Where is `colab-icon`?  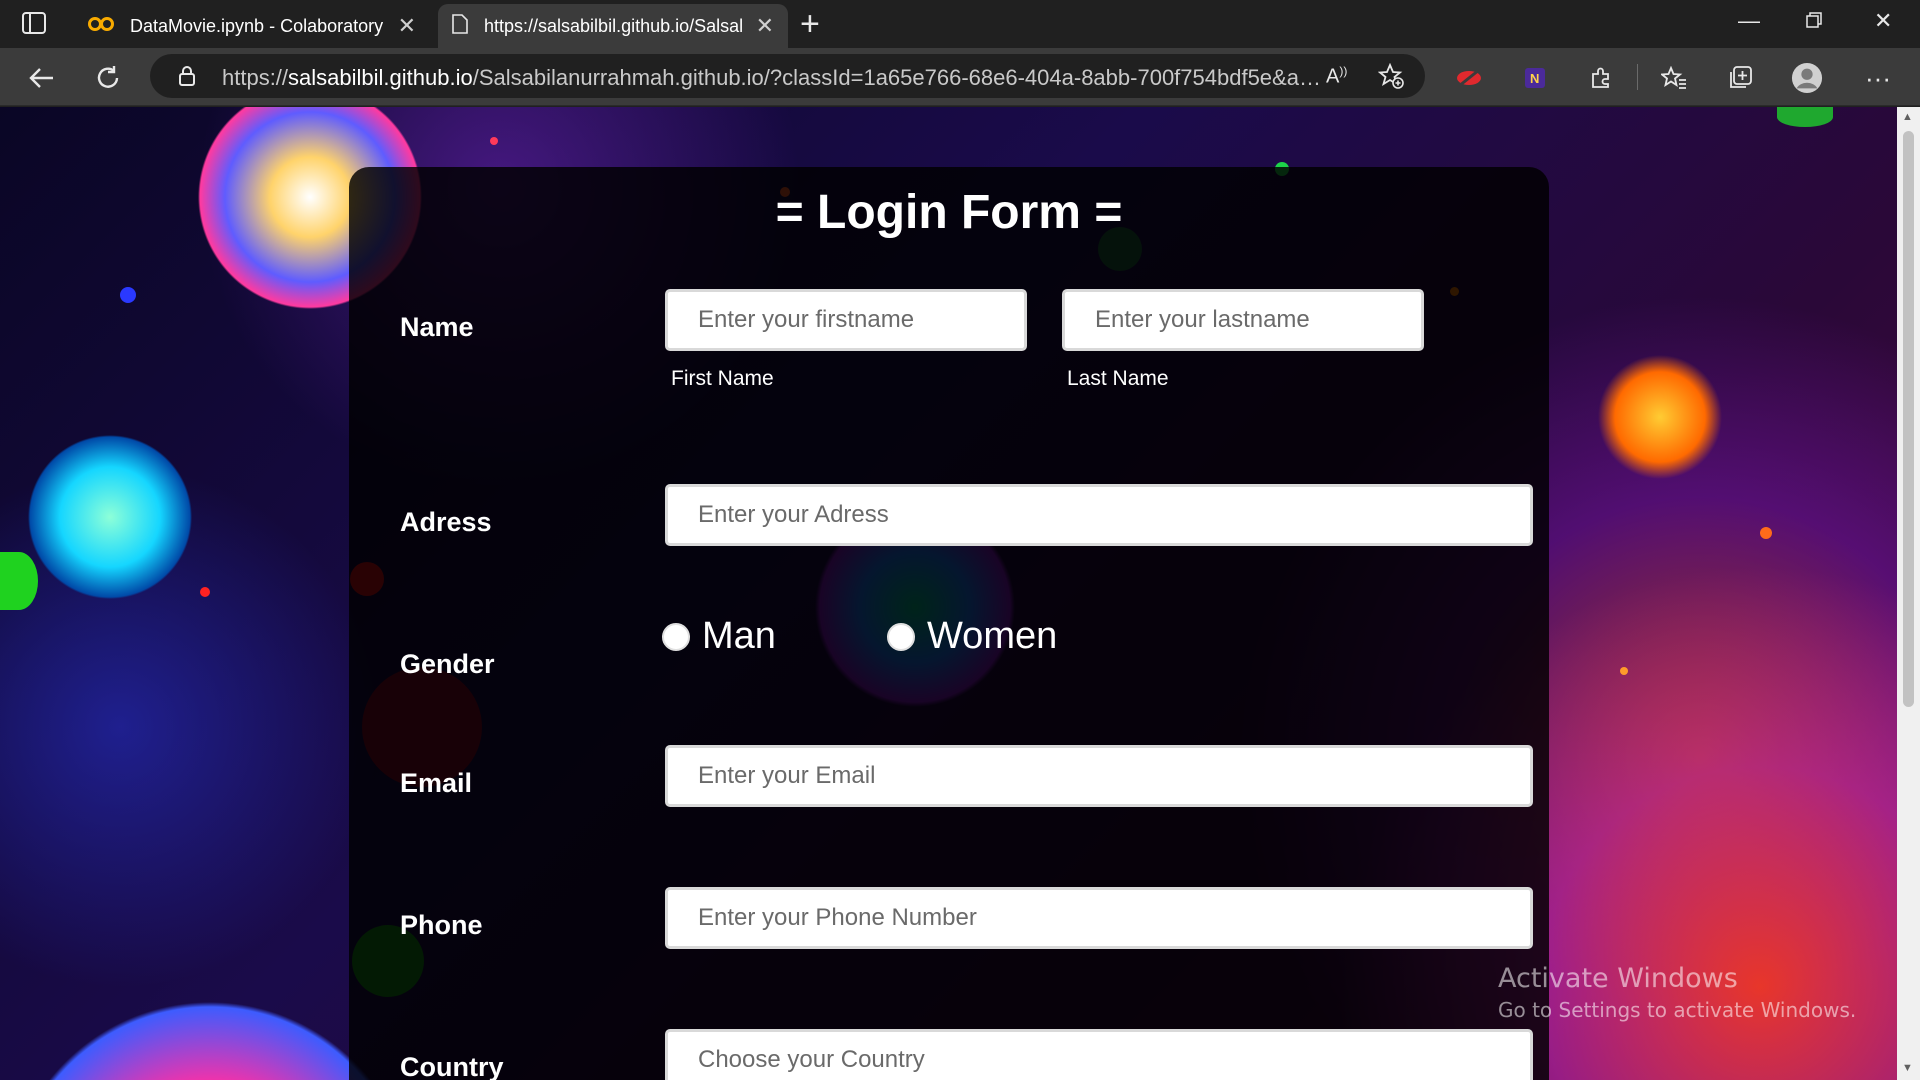 colab-icon is located at coordinates (101, 26).